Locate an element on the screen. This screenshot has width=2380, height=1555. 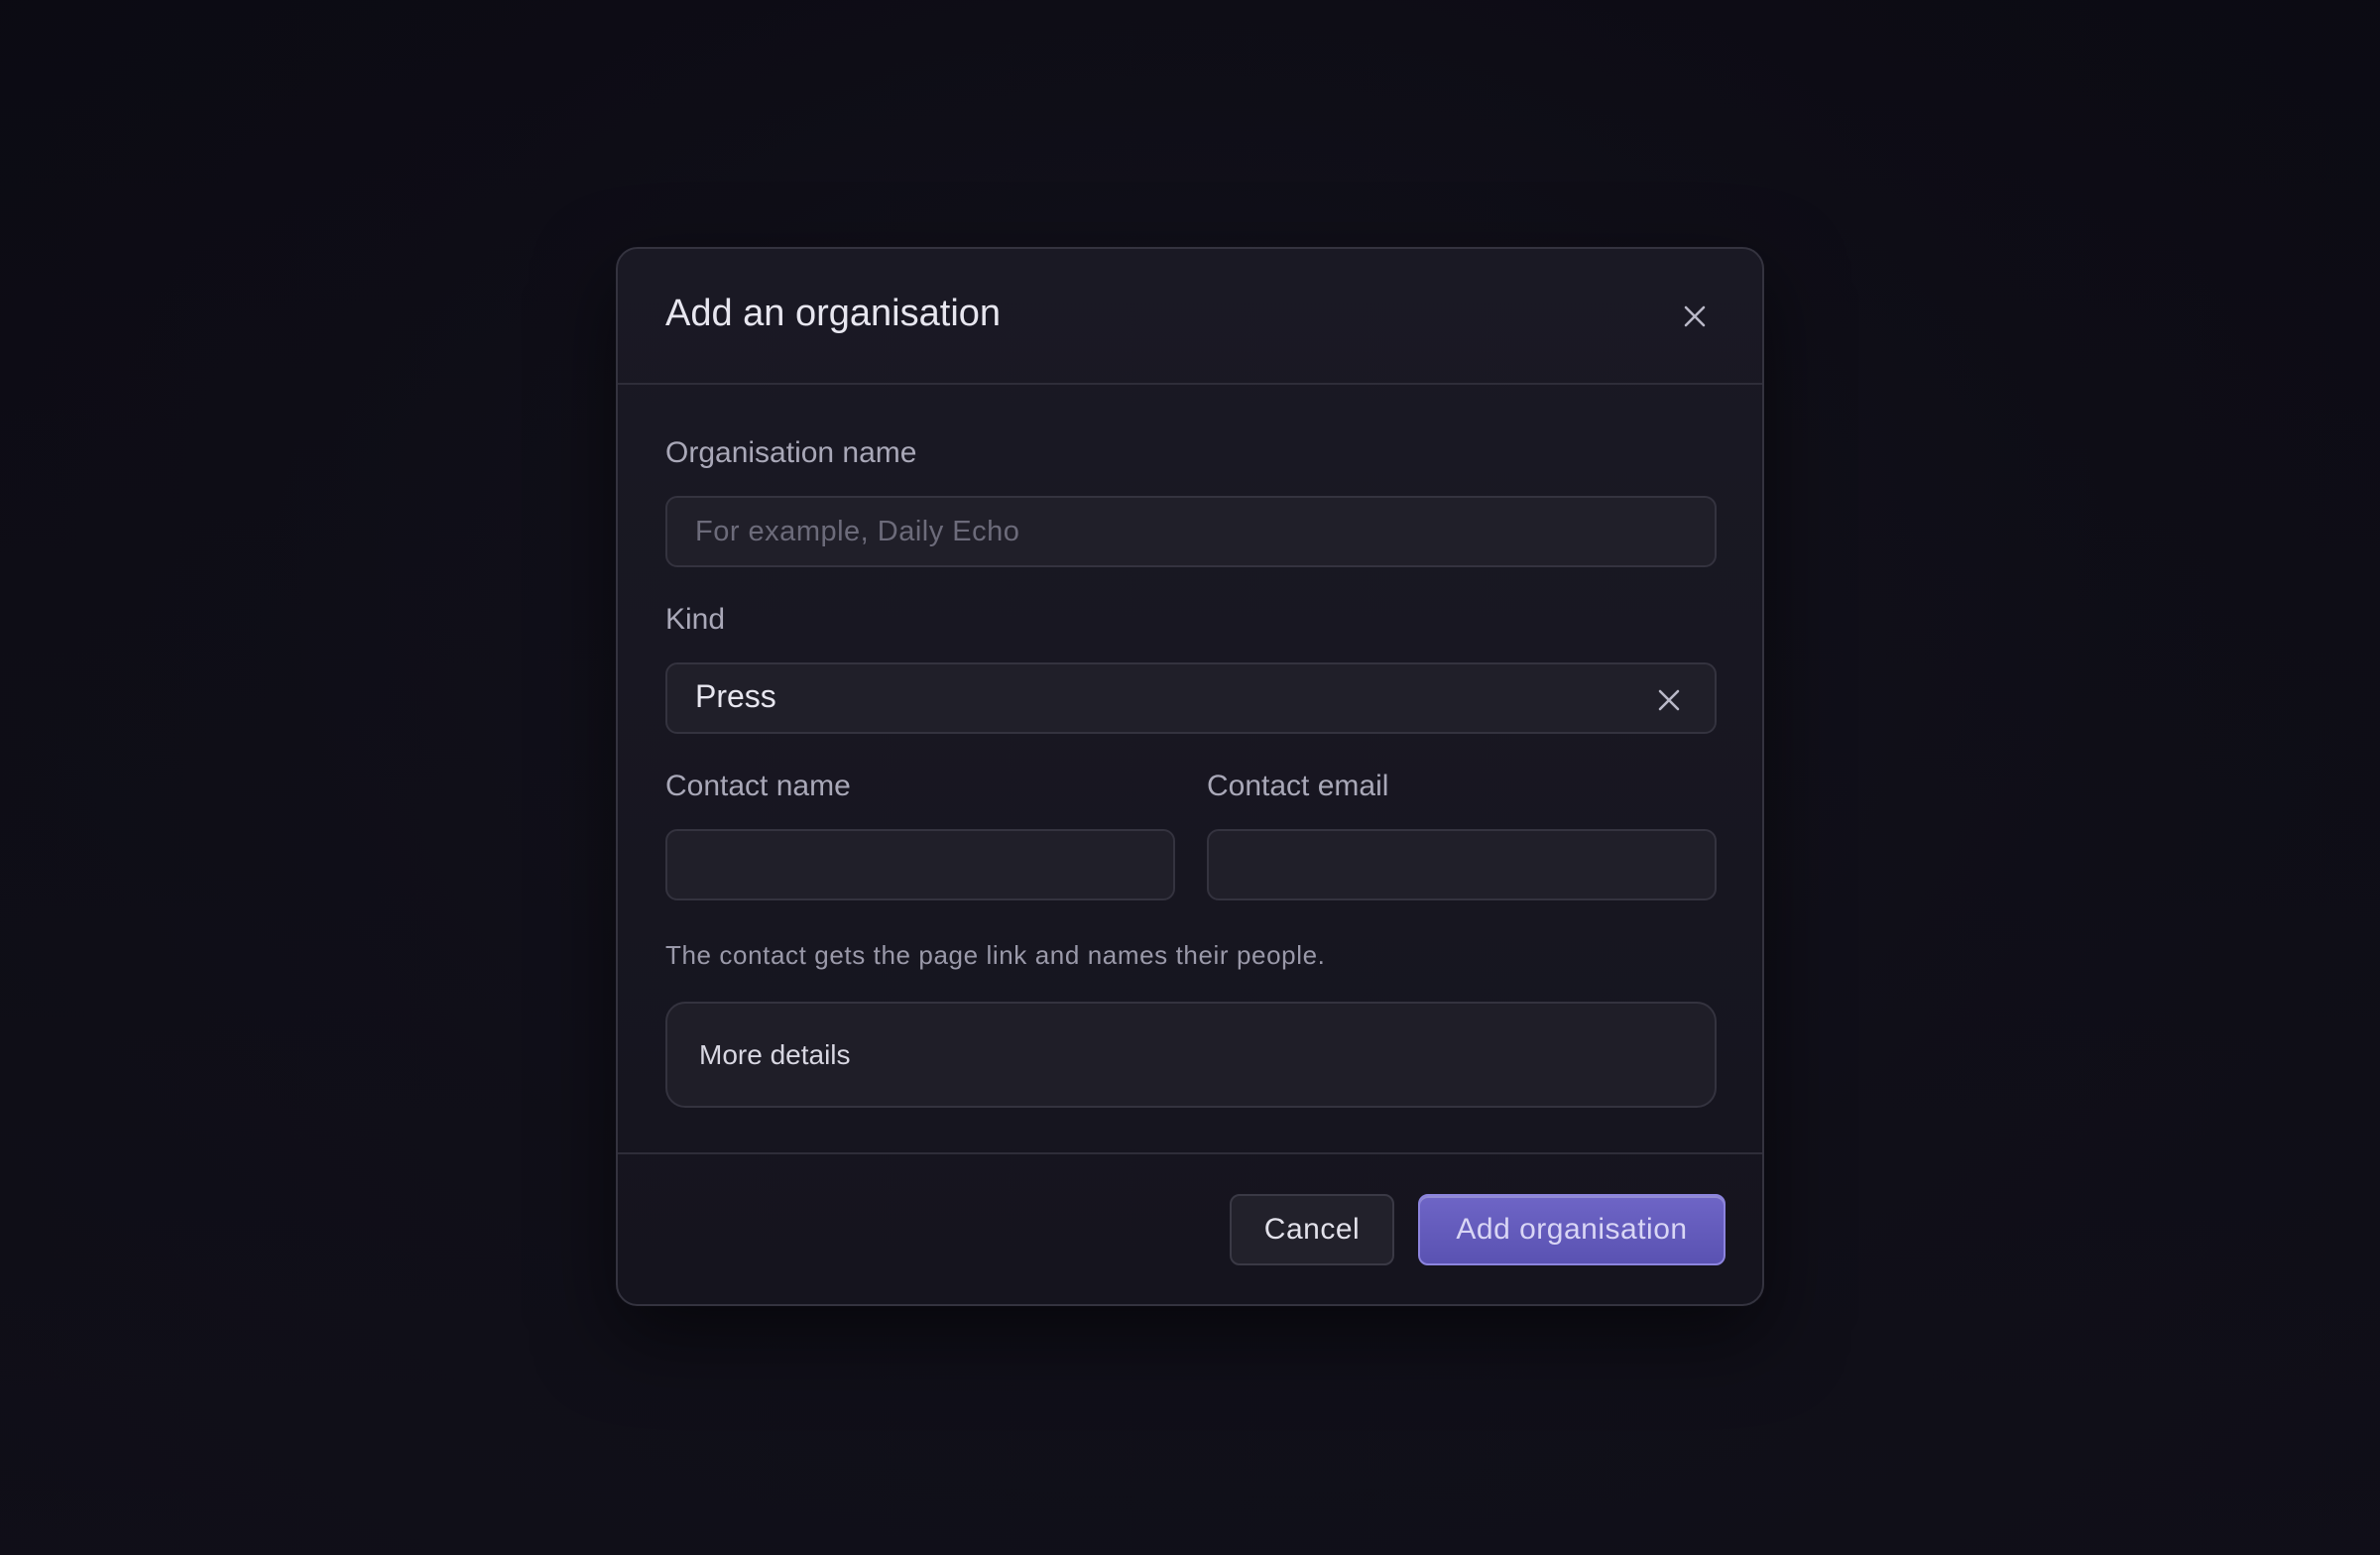
dialog-footer: Cancel Add organisation is located at coordinates (1190, 1228).